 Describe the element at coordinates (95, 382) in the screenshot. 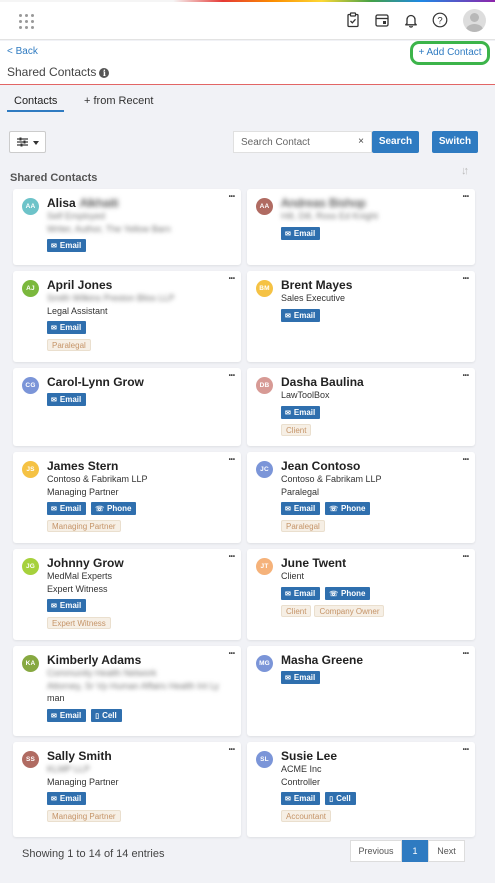

I see `contact-name: Carol-Lynn Grow` at that location.